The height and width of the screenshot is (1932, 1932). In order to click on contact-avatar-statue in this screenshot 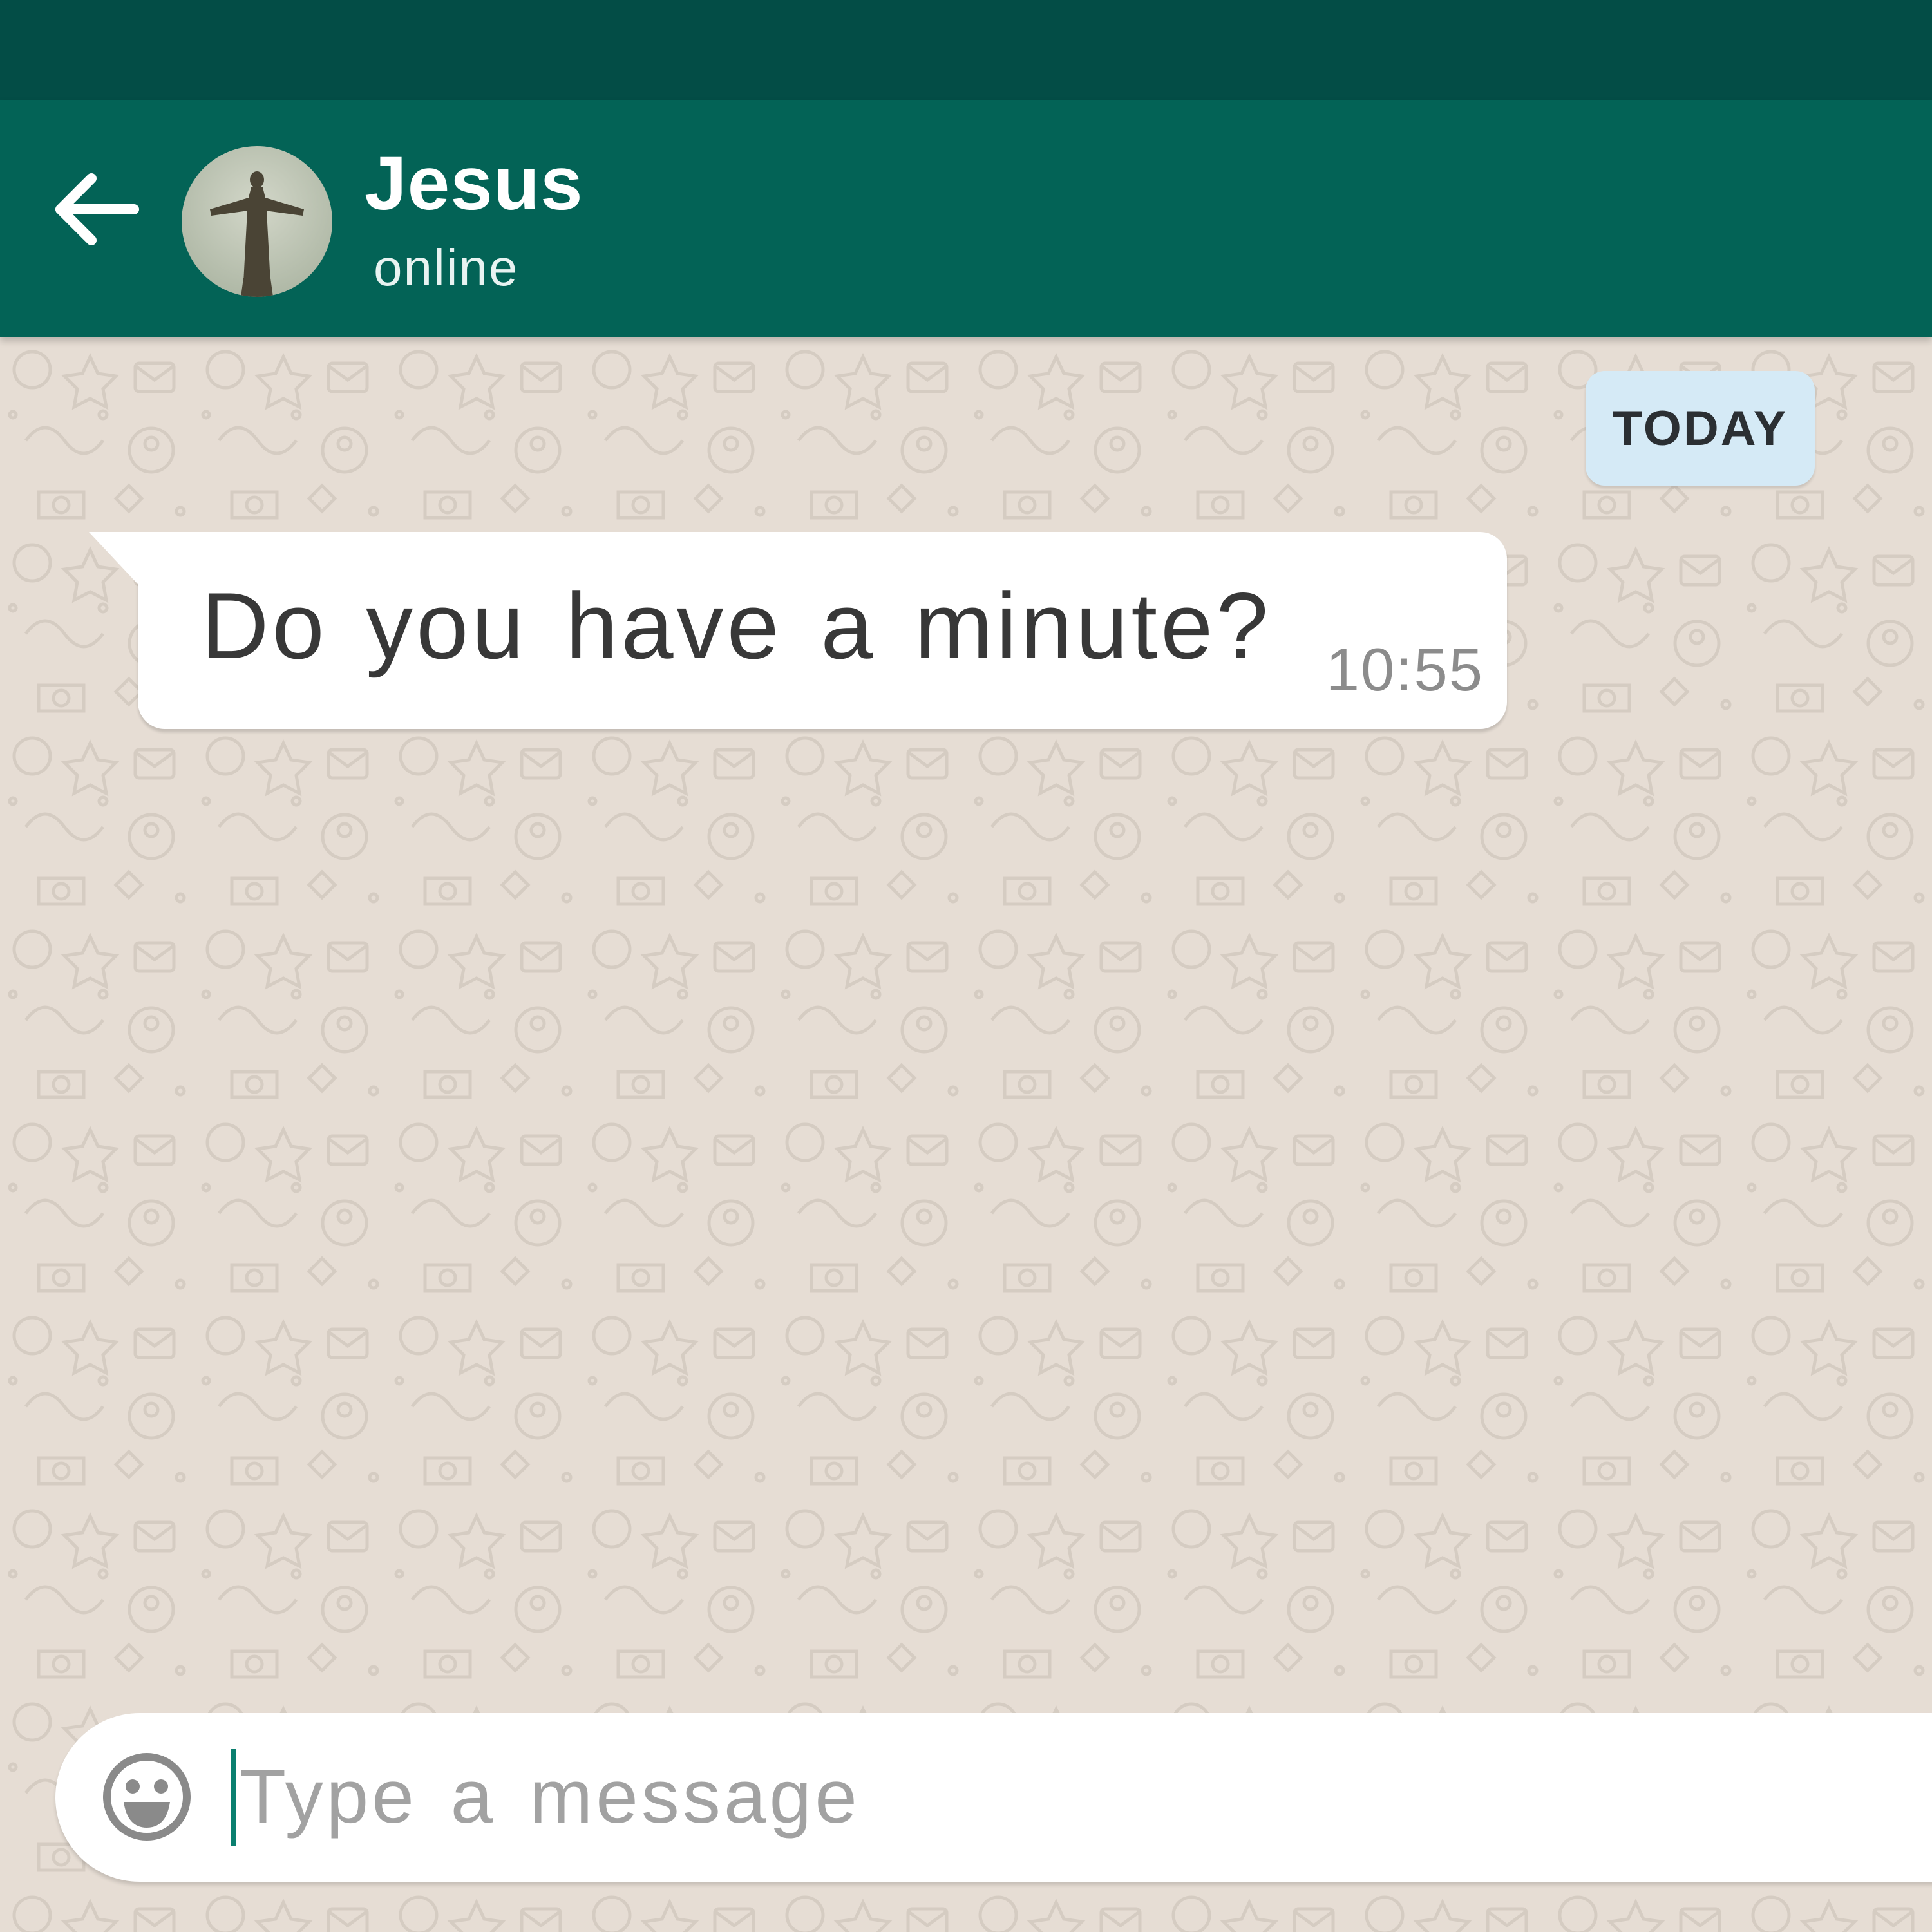, I will do `click(257, 222)`.